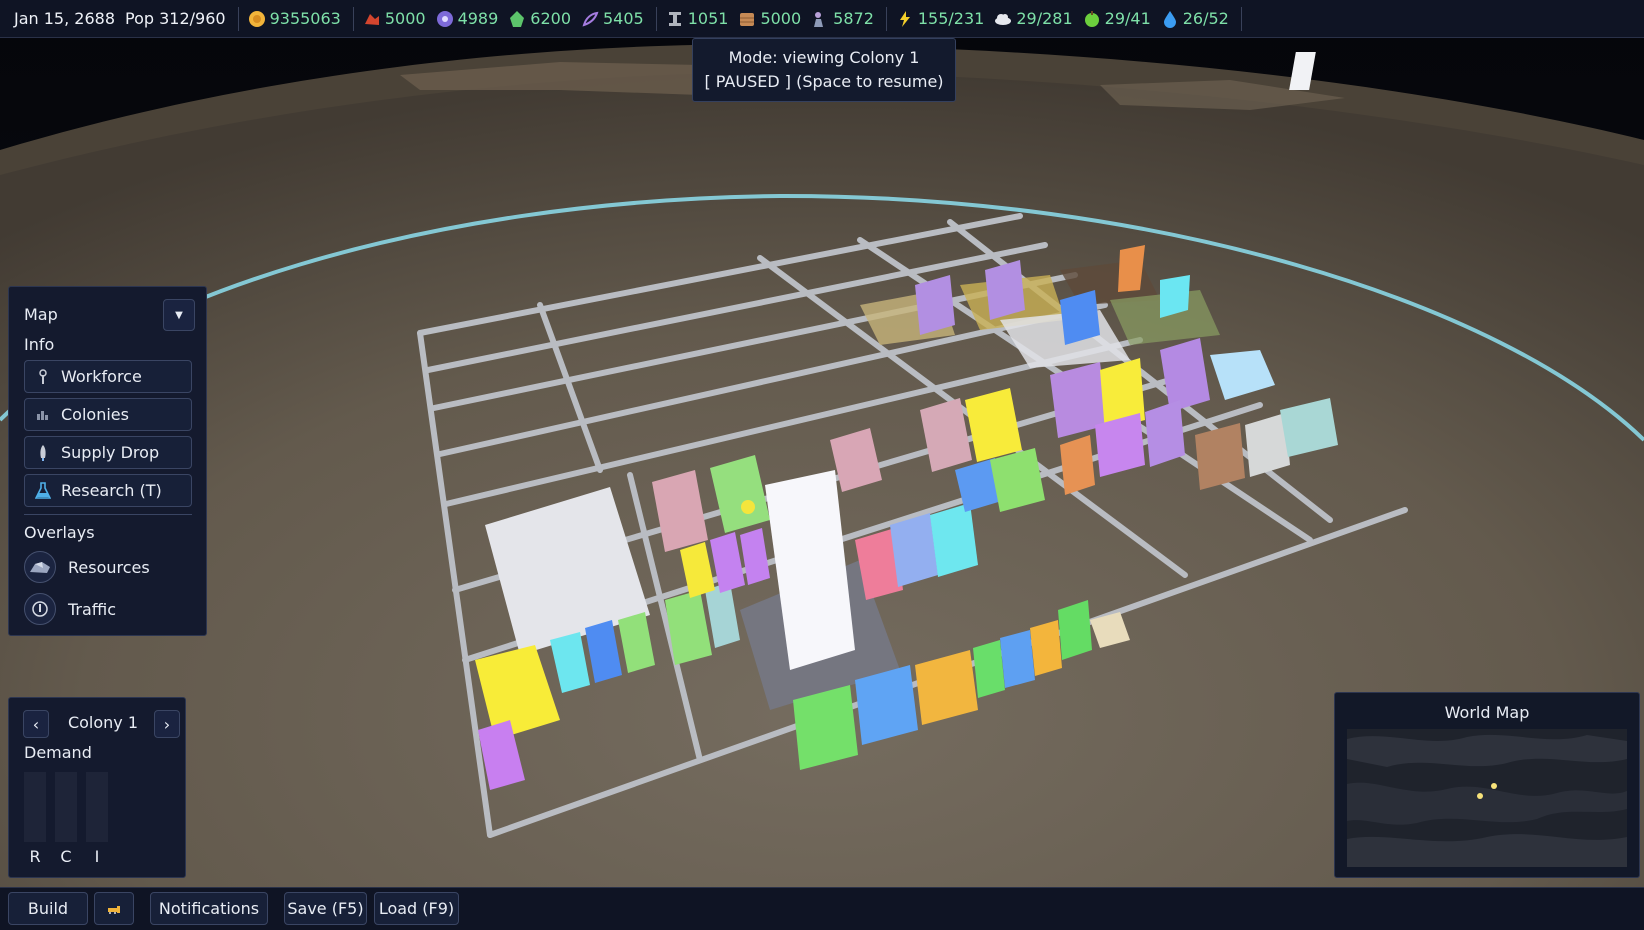 Image resolution: width=1644 pixels, height=930 pixels. What do you see at coordinates (294, 18) in the screenshot?
I see `resource-credits: 9355063` at bounding box center [294, 18].